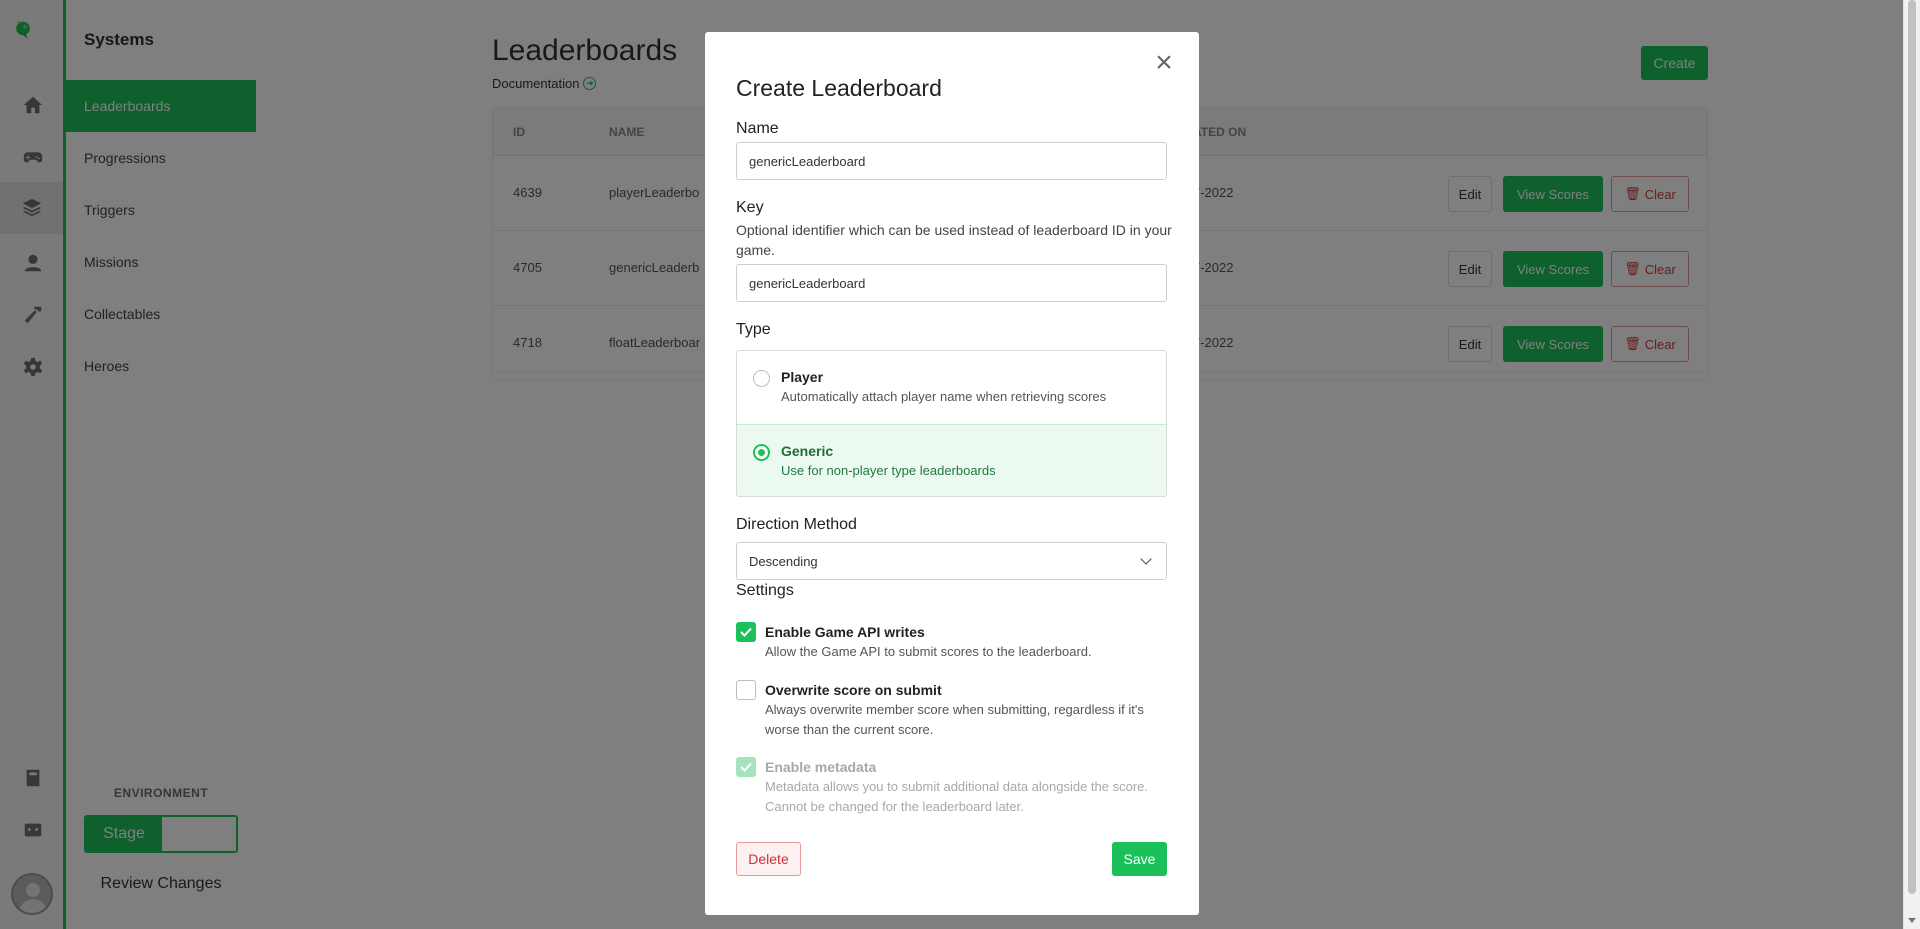 The image size is (1920, 929). I want to click on type-option-title: Generic, so click(807, 451).